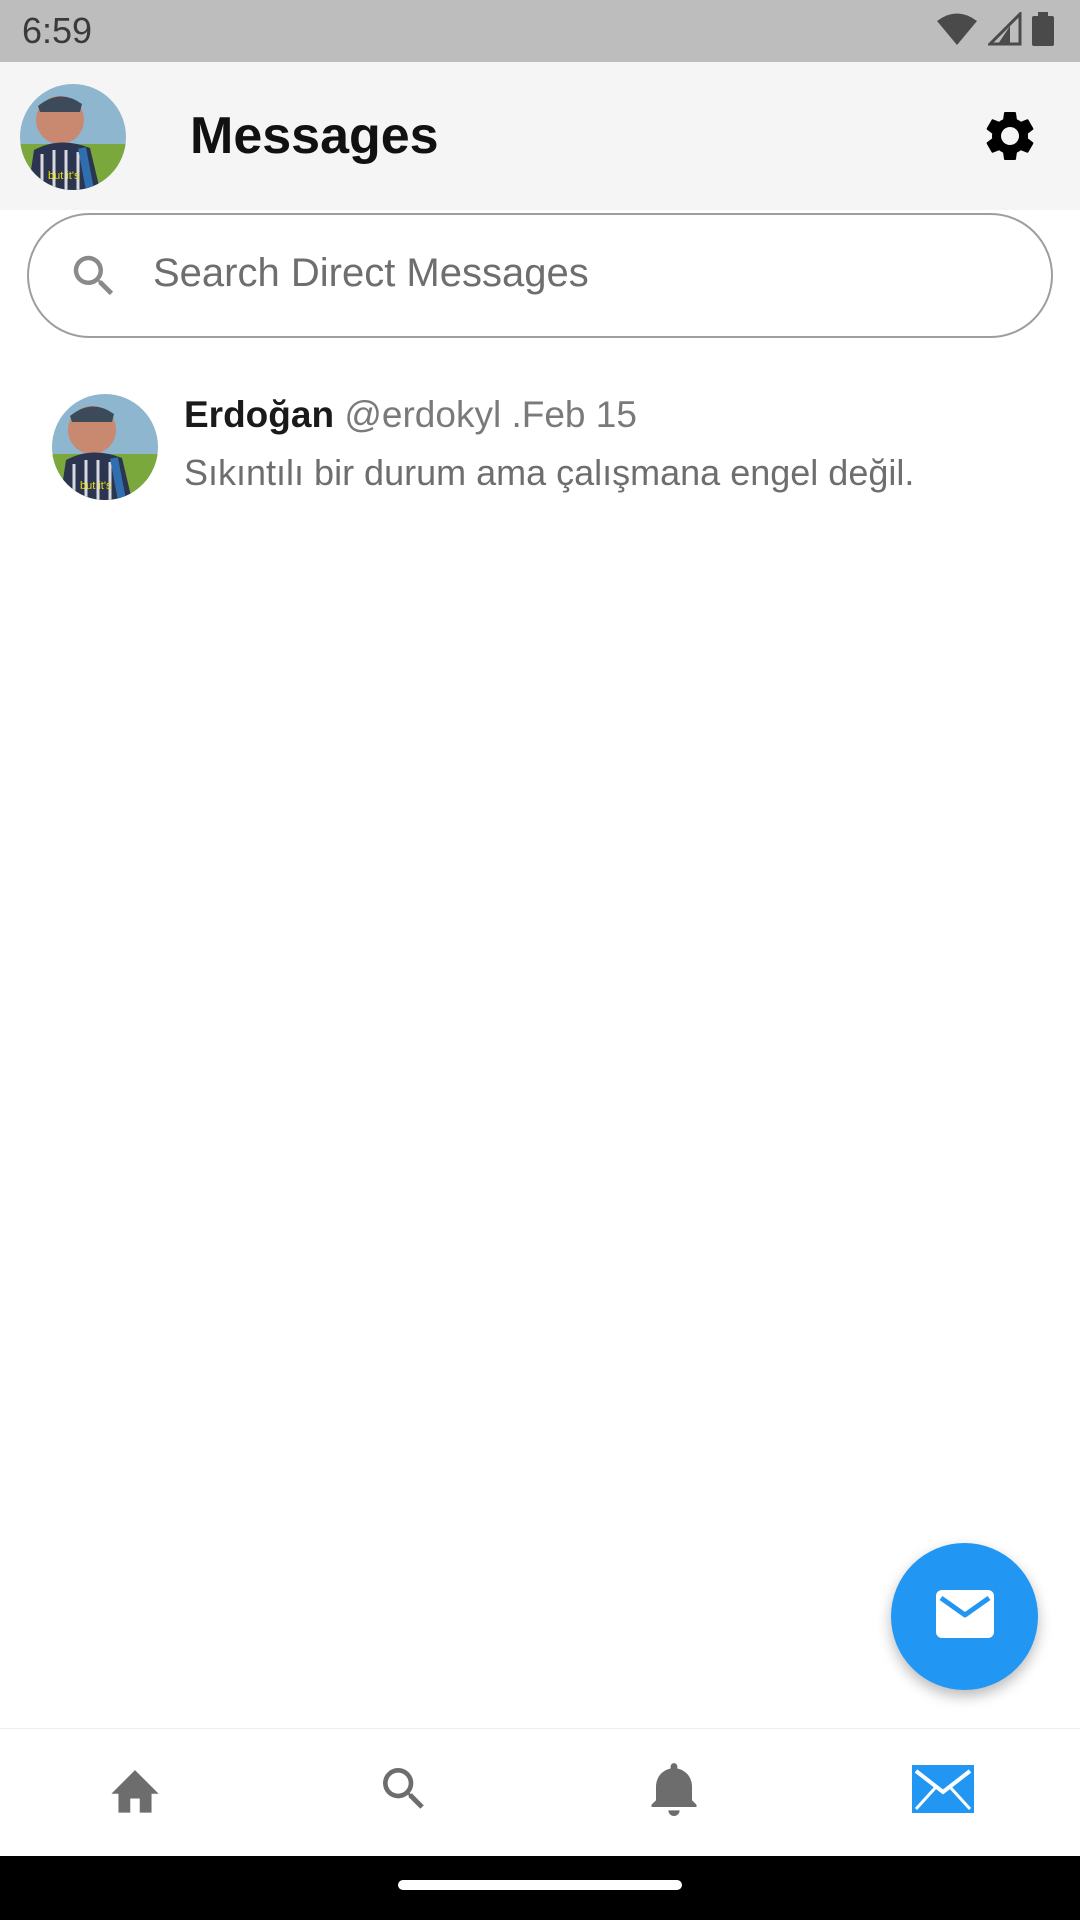  What do you see at coordinates (1010, 140) in the screenshot?
I see `gear-icon` at bounding box center [1010, 140].